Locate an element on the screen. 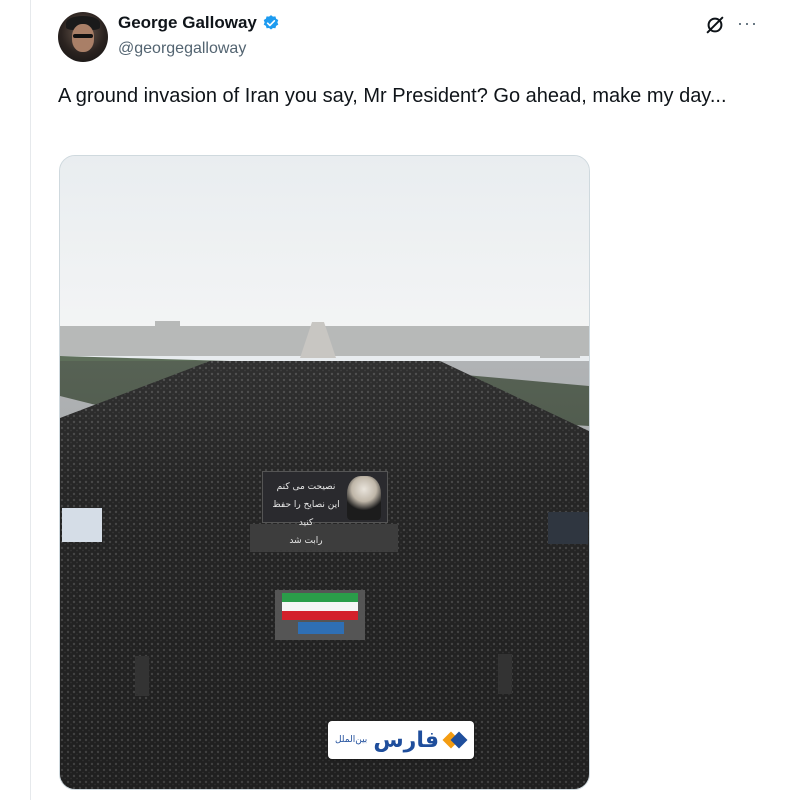 The width and height of the screenshot is (800, 800). more-icon: ··· is located at coordinates (747, 23).